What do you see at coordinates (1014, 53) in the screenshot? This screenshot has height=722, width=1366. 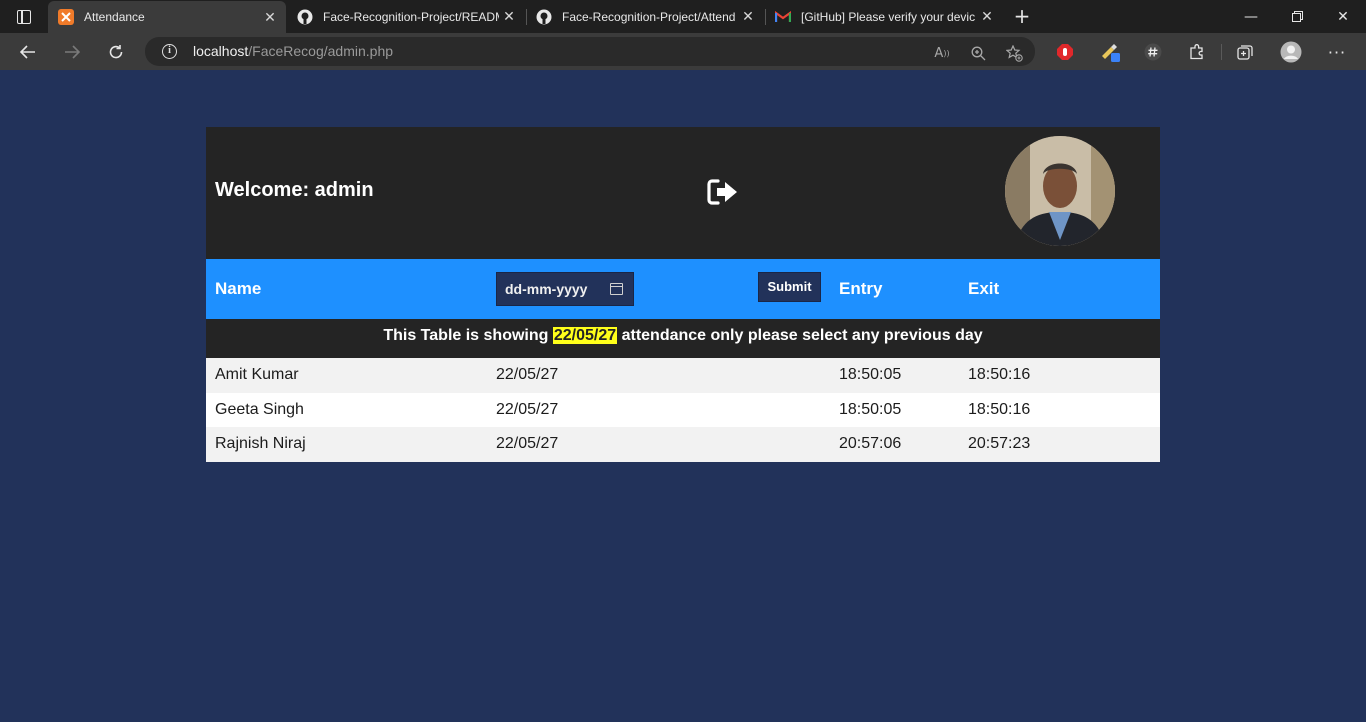 I see `add-favorite-icon` at bounding box center [1014, 53].